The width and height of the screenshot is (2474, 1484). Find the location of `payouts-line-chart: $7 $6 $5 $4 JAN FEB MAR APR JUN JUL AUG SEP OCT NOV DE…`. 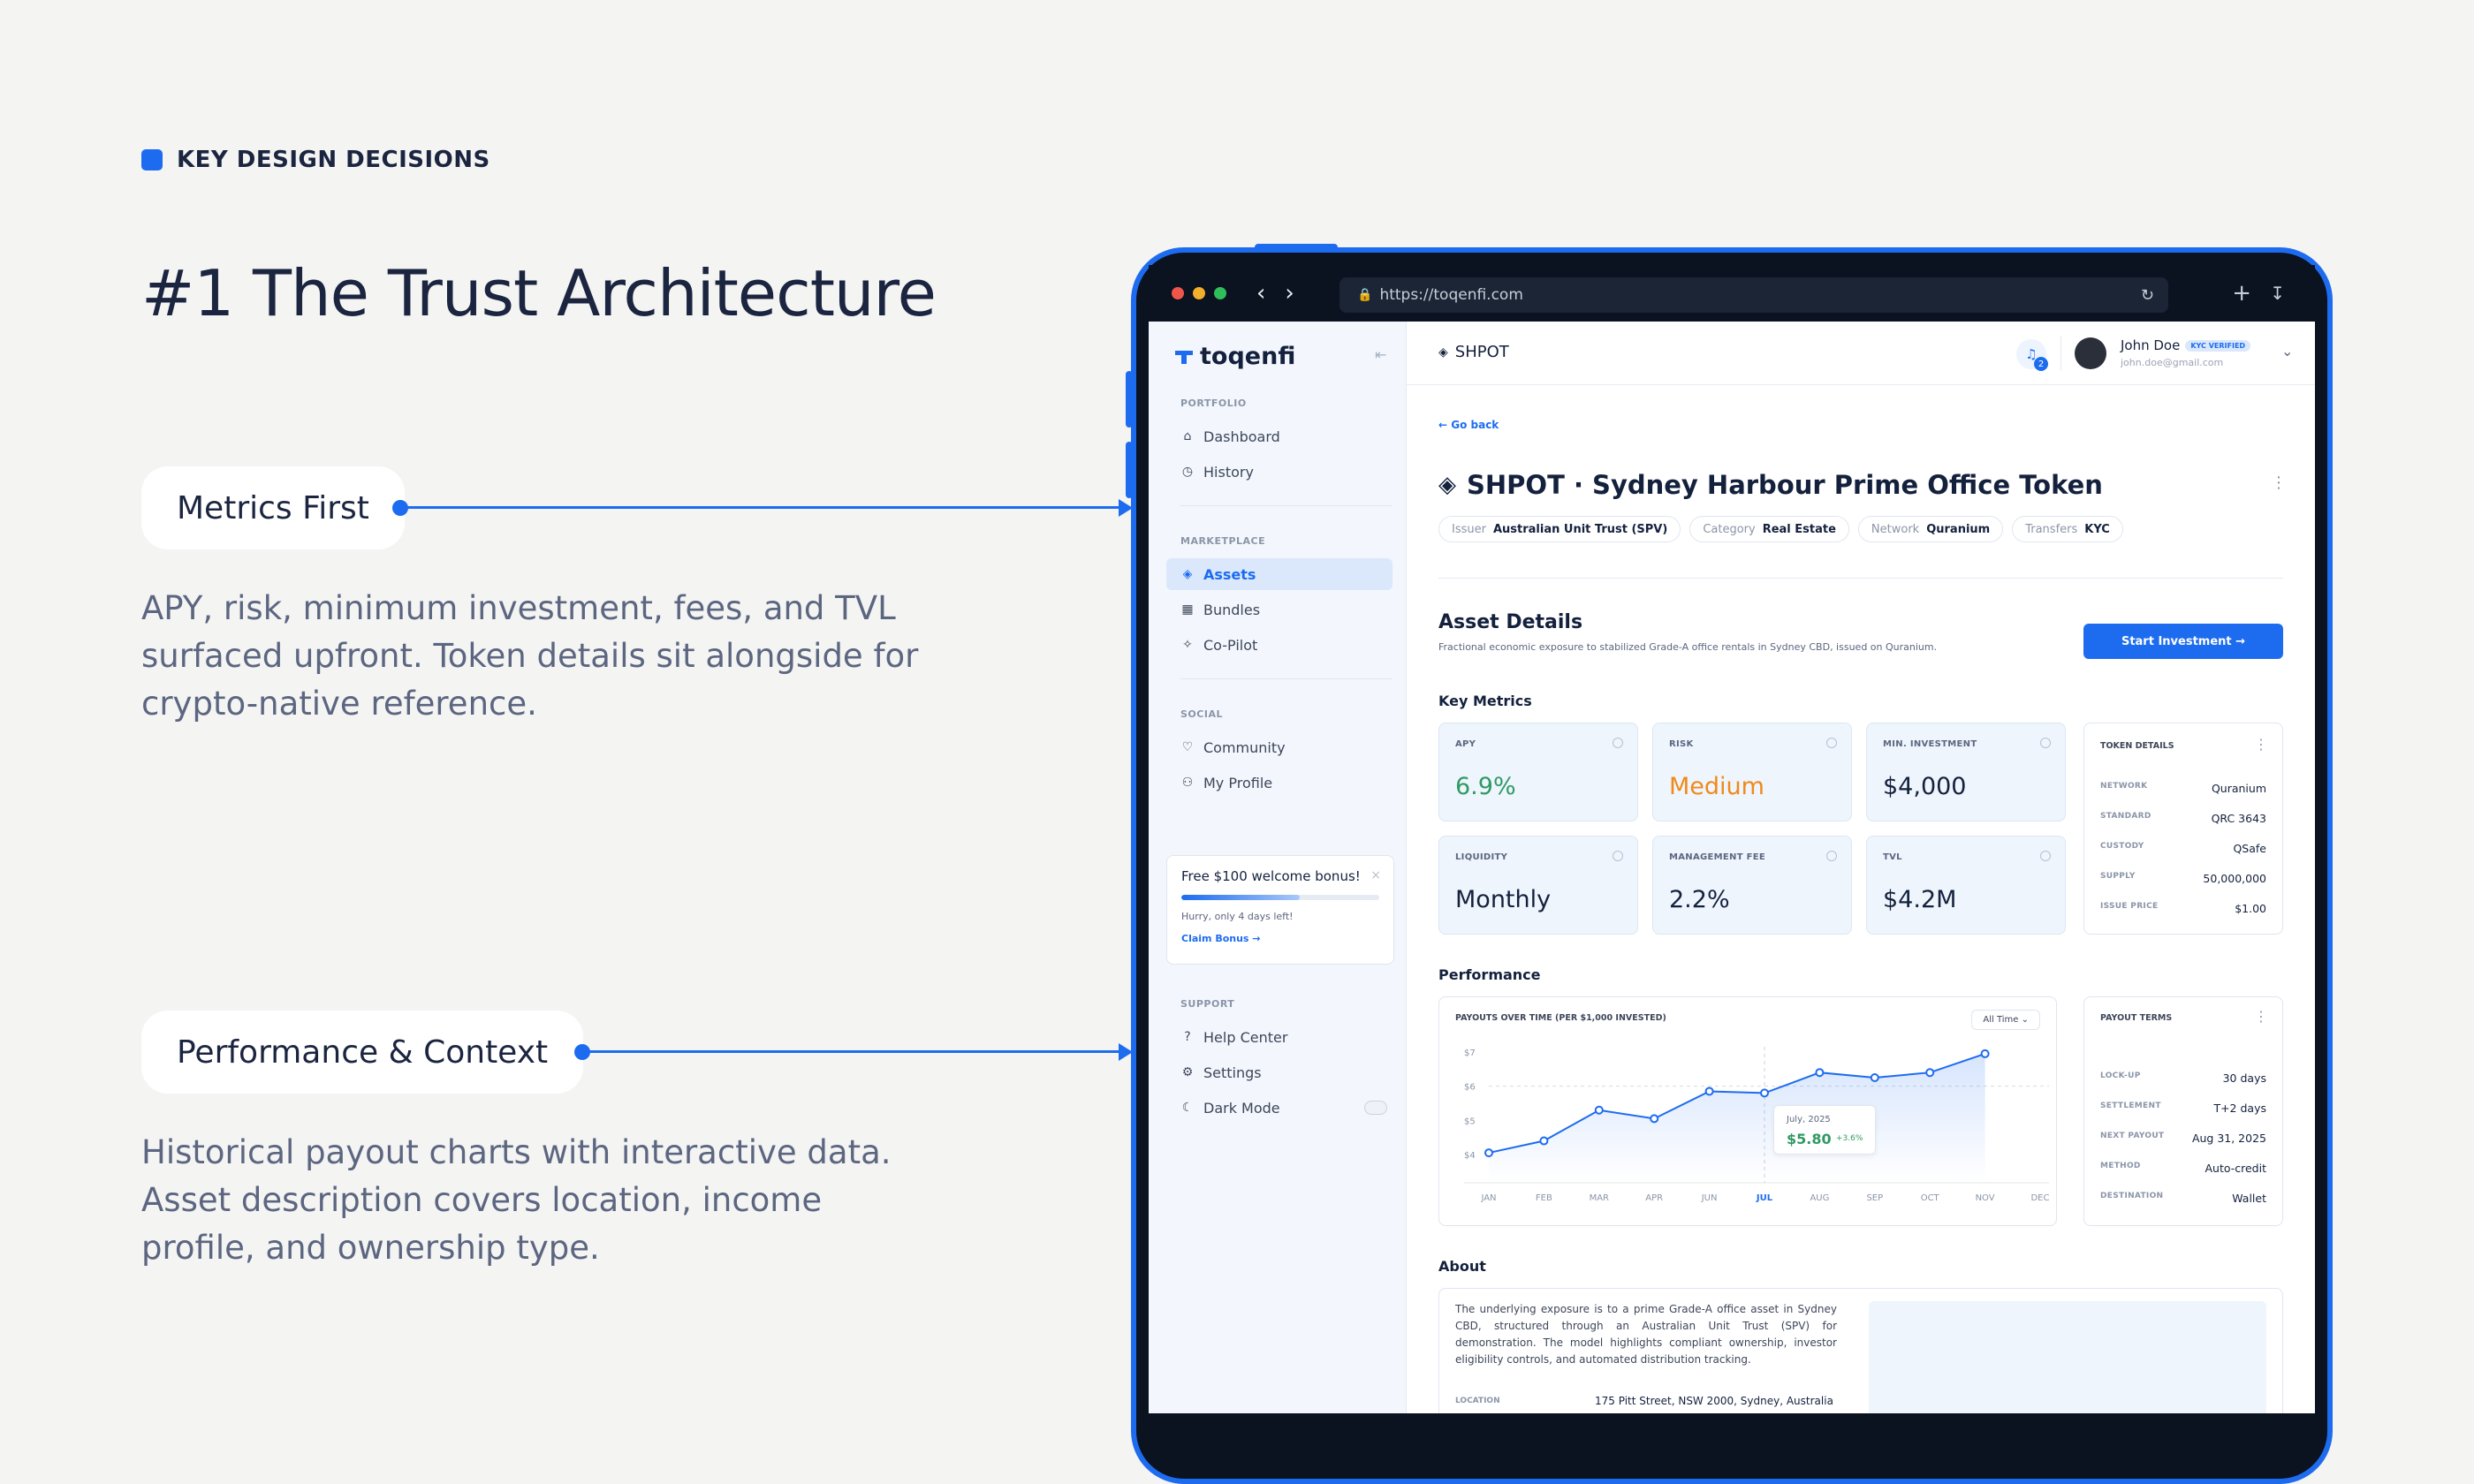

payouts-line-chart: $7 $6 $5 $4 JAN FEB MAR APR JUN JUL AUG SEP OCT NOV DE… is located at coordinates (1748, 1112).